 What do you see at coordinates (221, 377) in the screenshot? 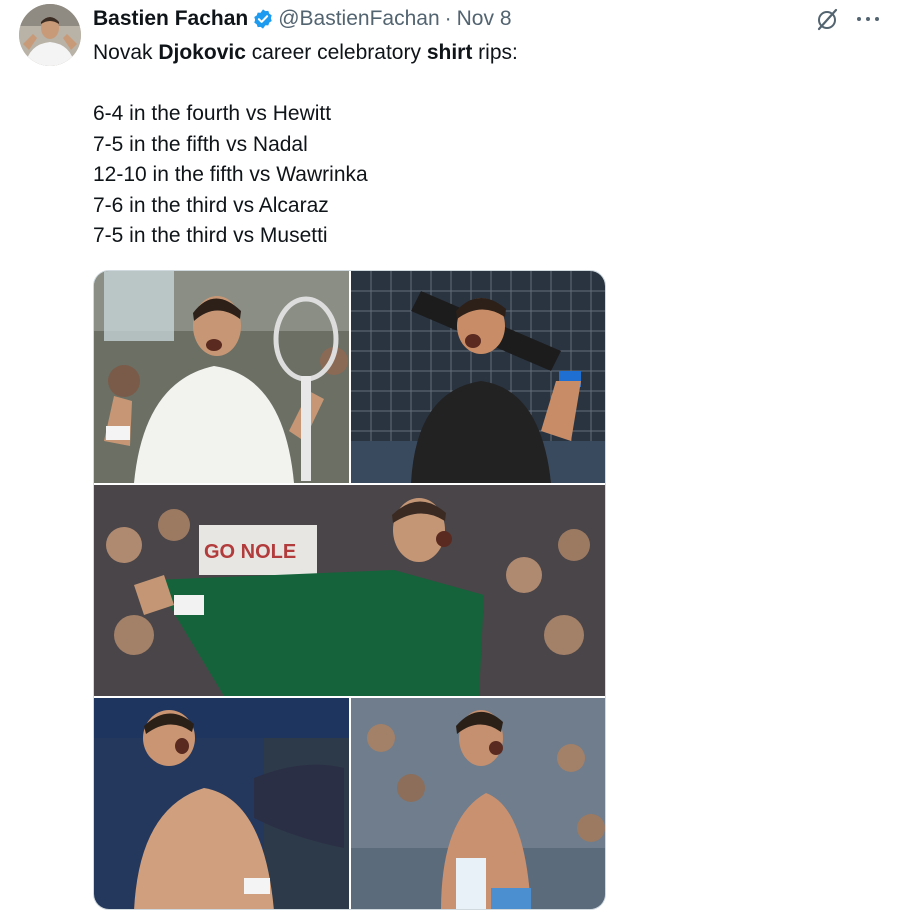
I see `photo-hewitt` at bounding box center [221, 377].